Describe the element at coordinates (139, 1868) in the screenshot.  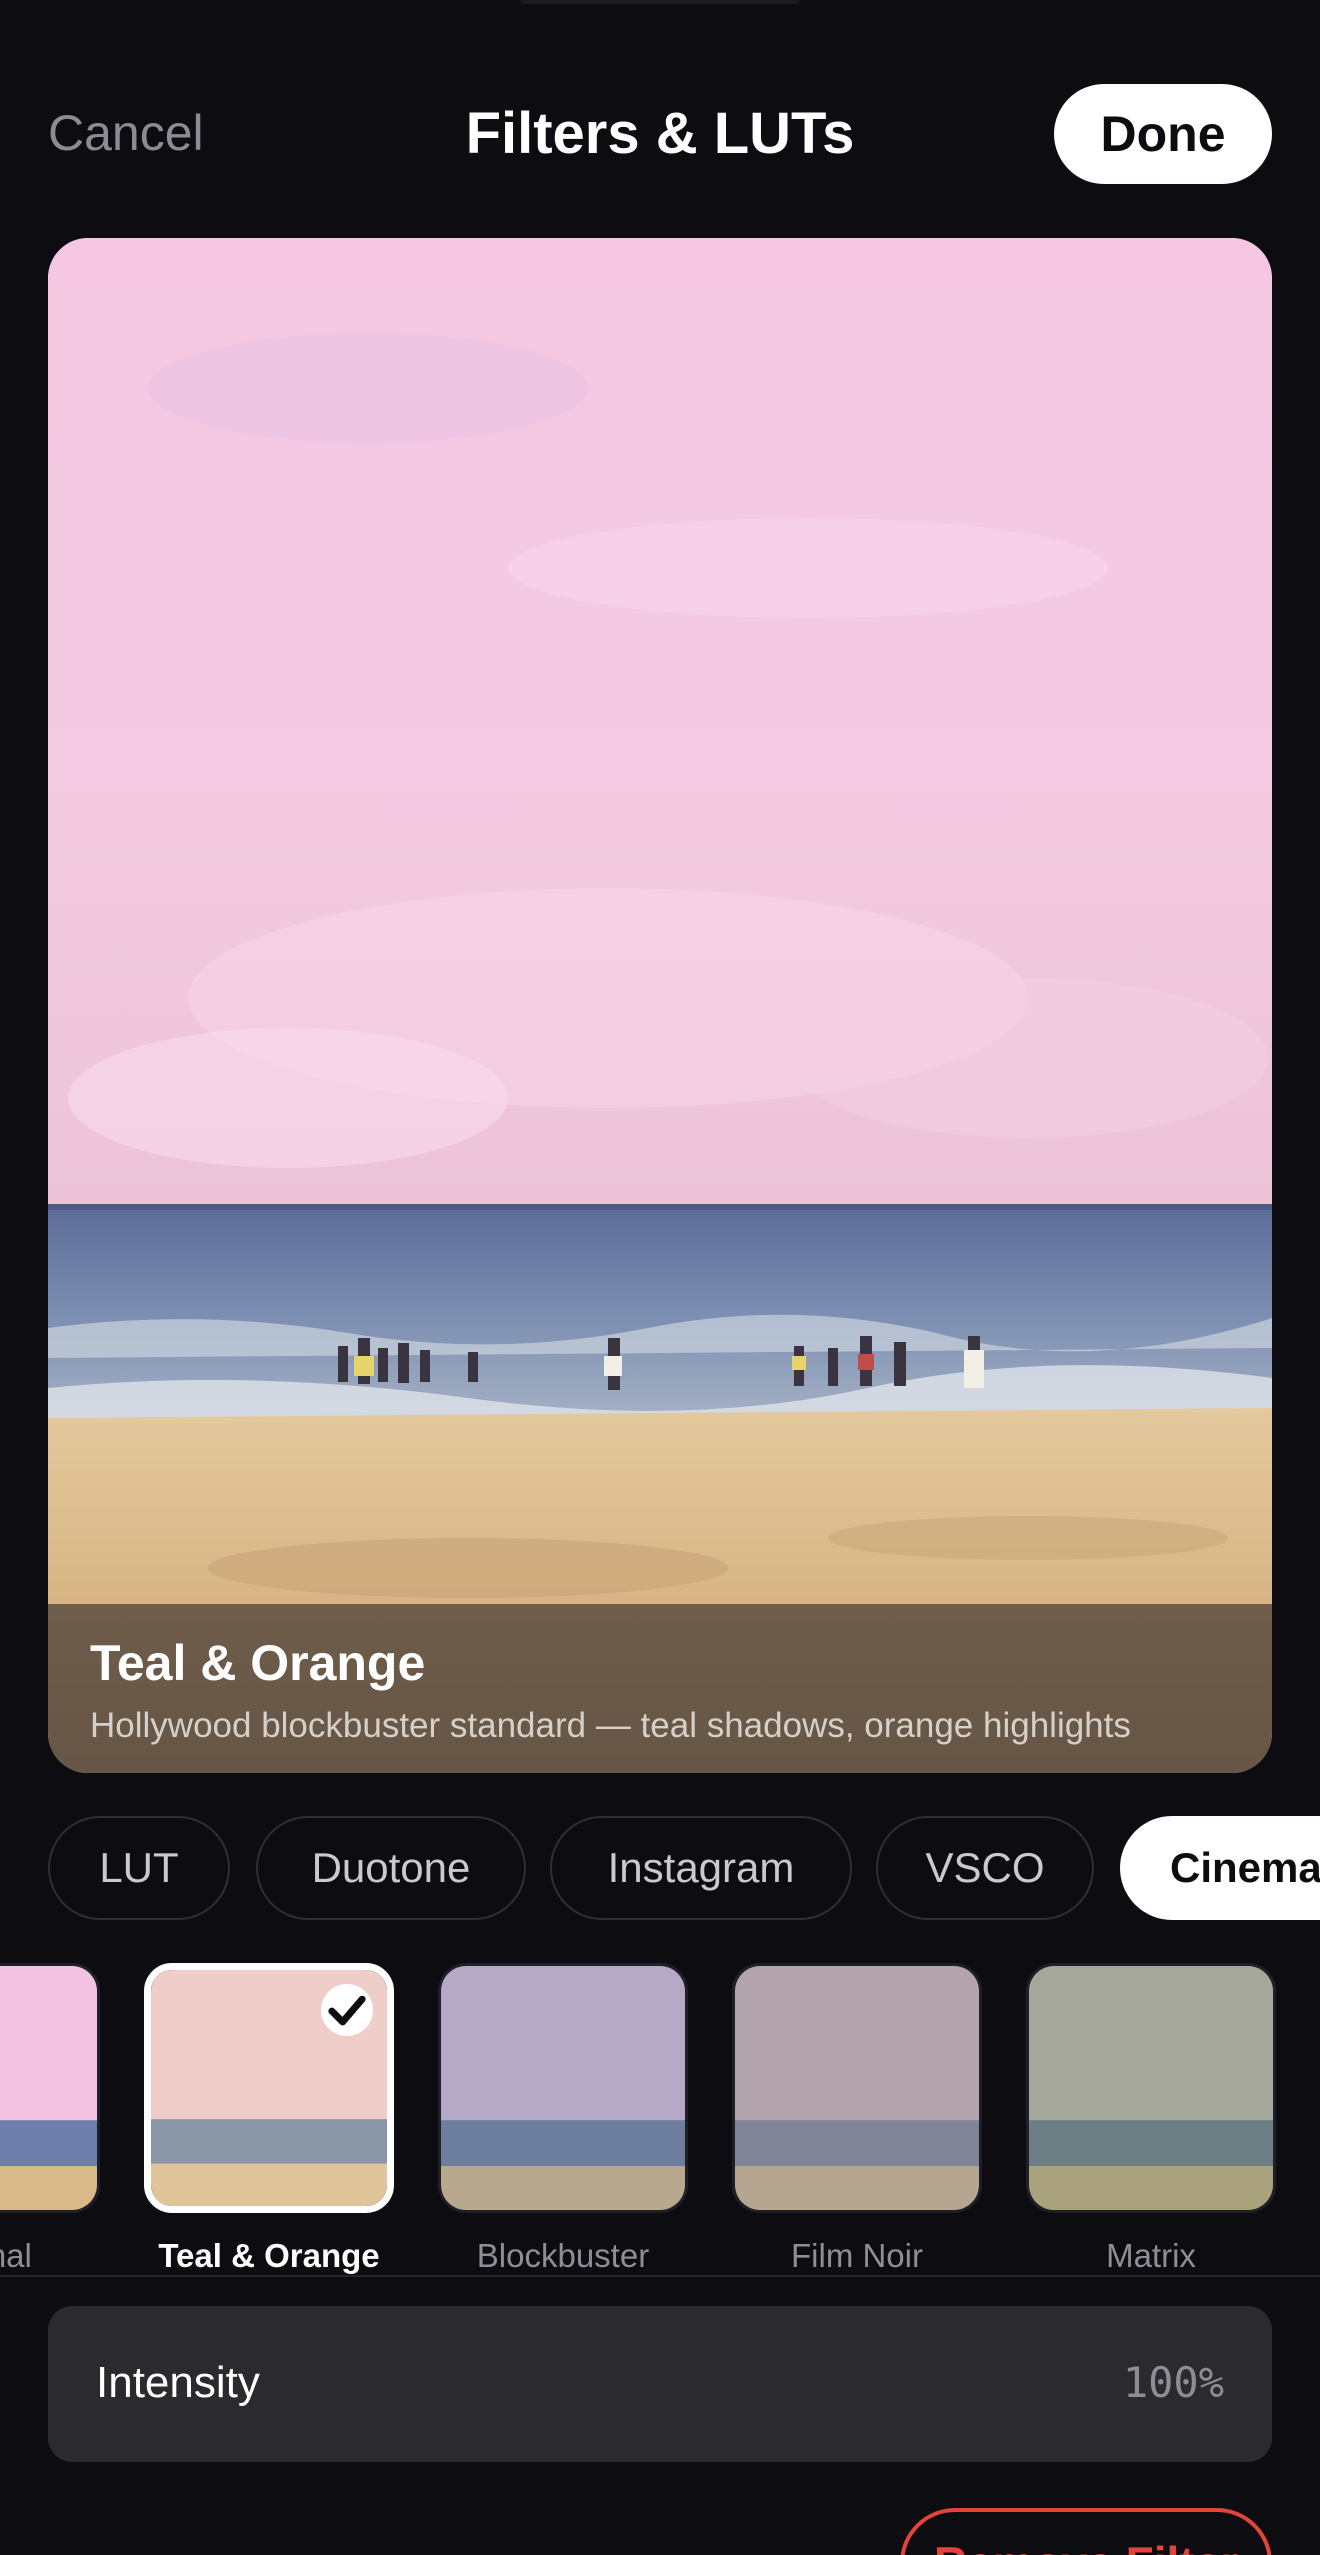
I see `chip-lut: LUT` at that location.